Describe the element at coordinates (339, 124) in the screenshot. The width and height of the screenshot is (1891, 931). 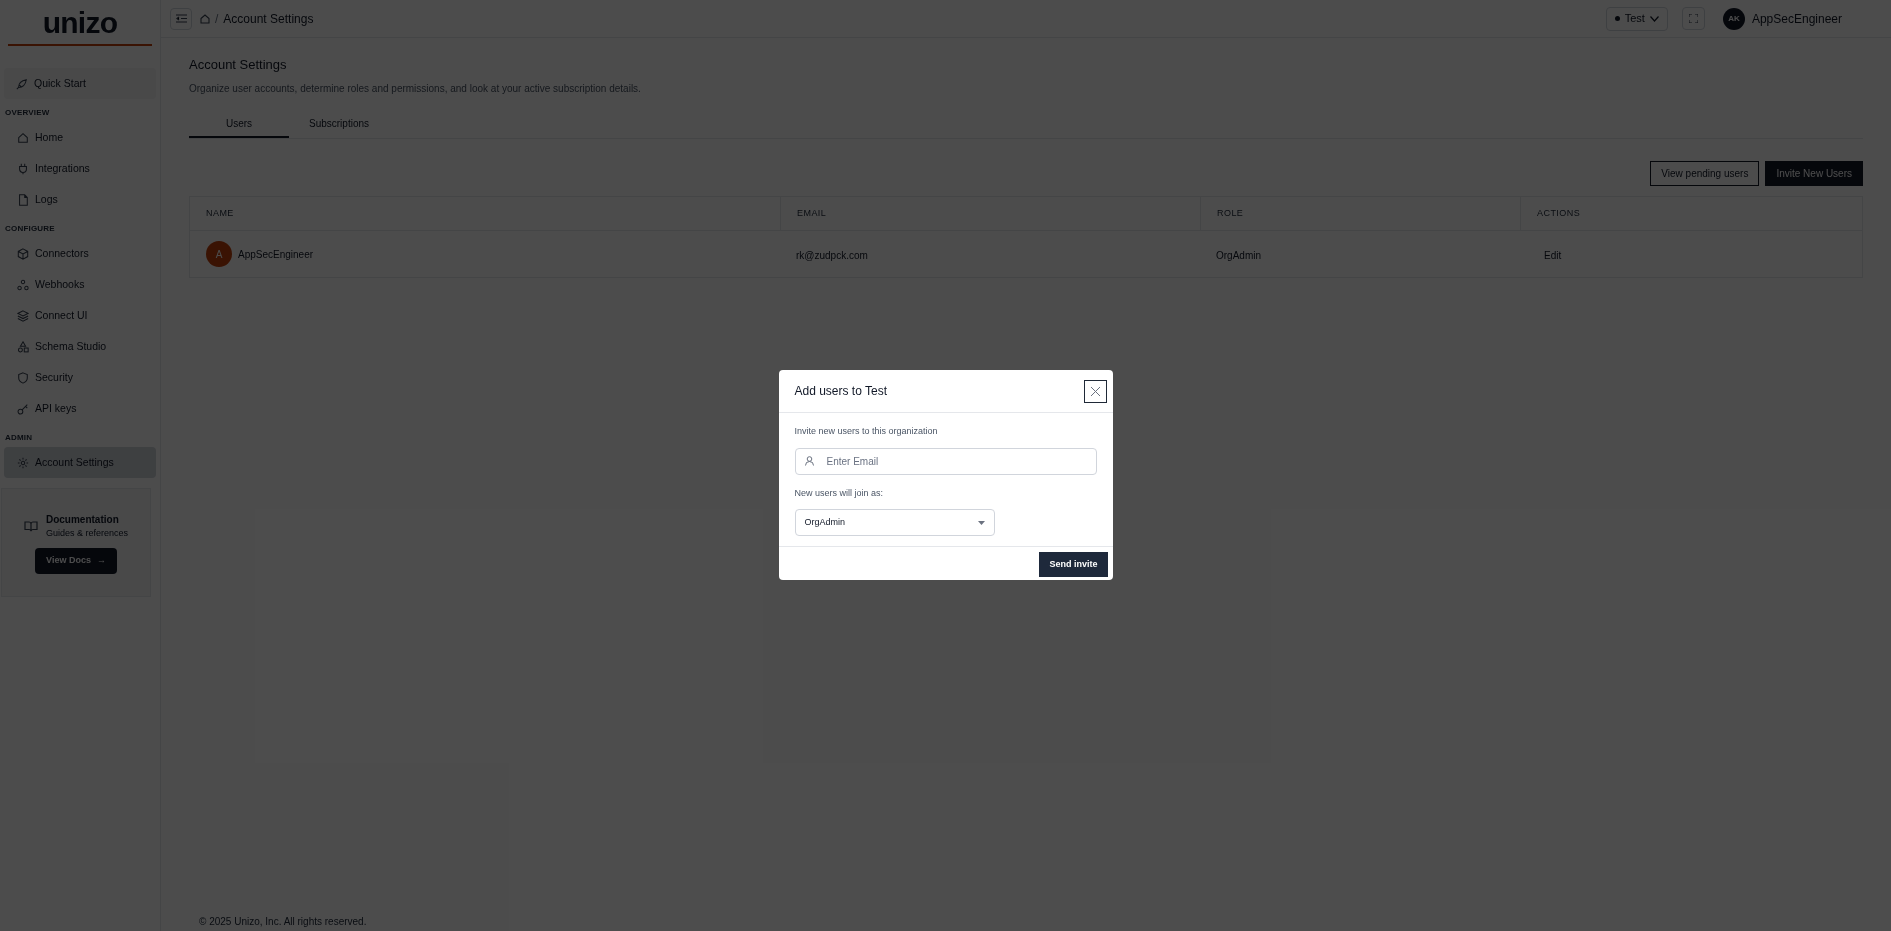
I see `tab: Subscriptions` at that location.